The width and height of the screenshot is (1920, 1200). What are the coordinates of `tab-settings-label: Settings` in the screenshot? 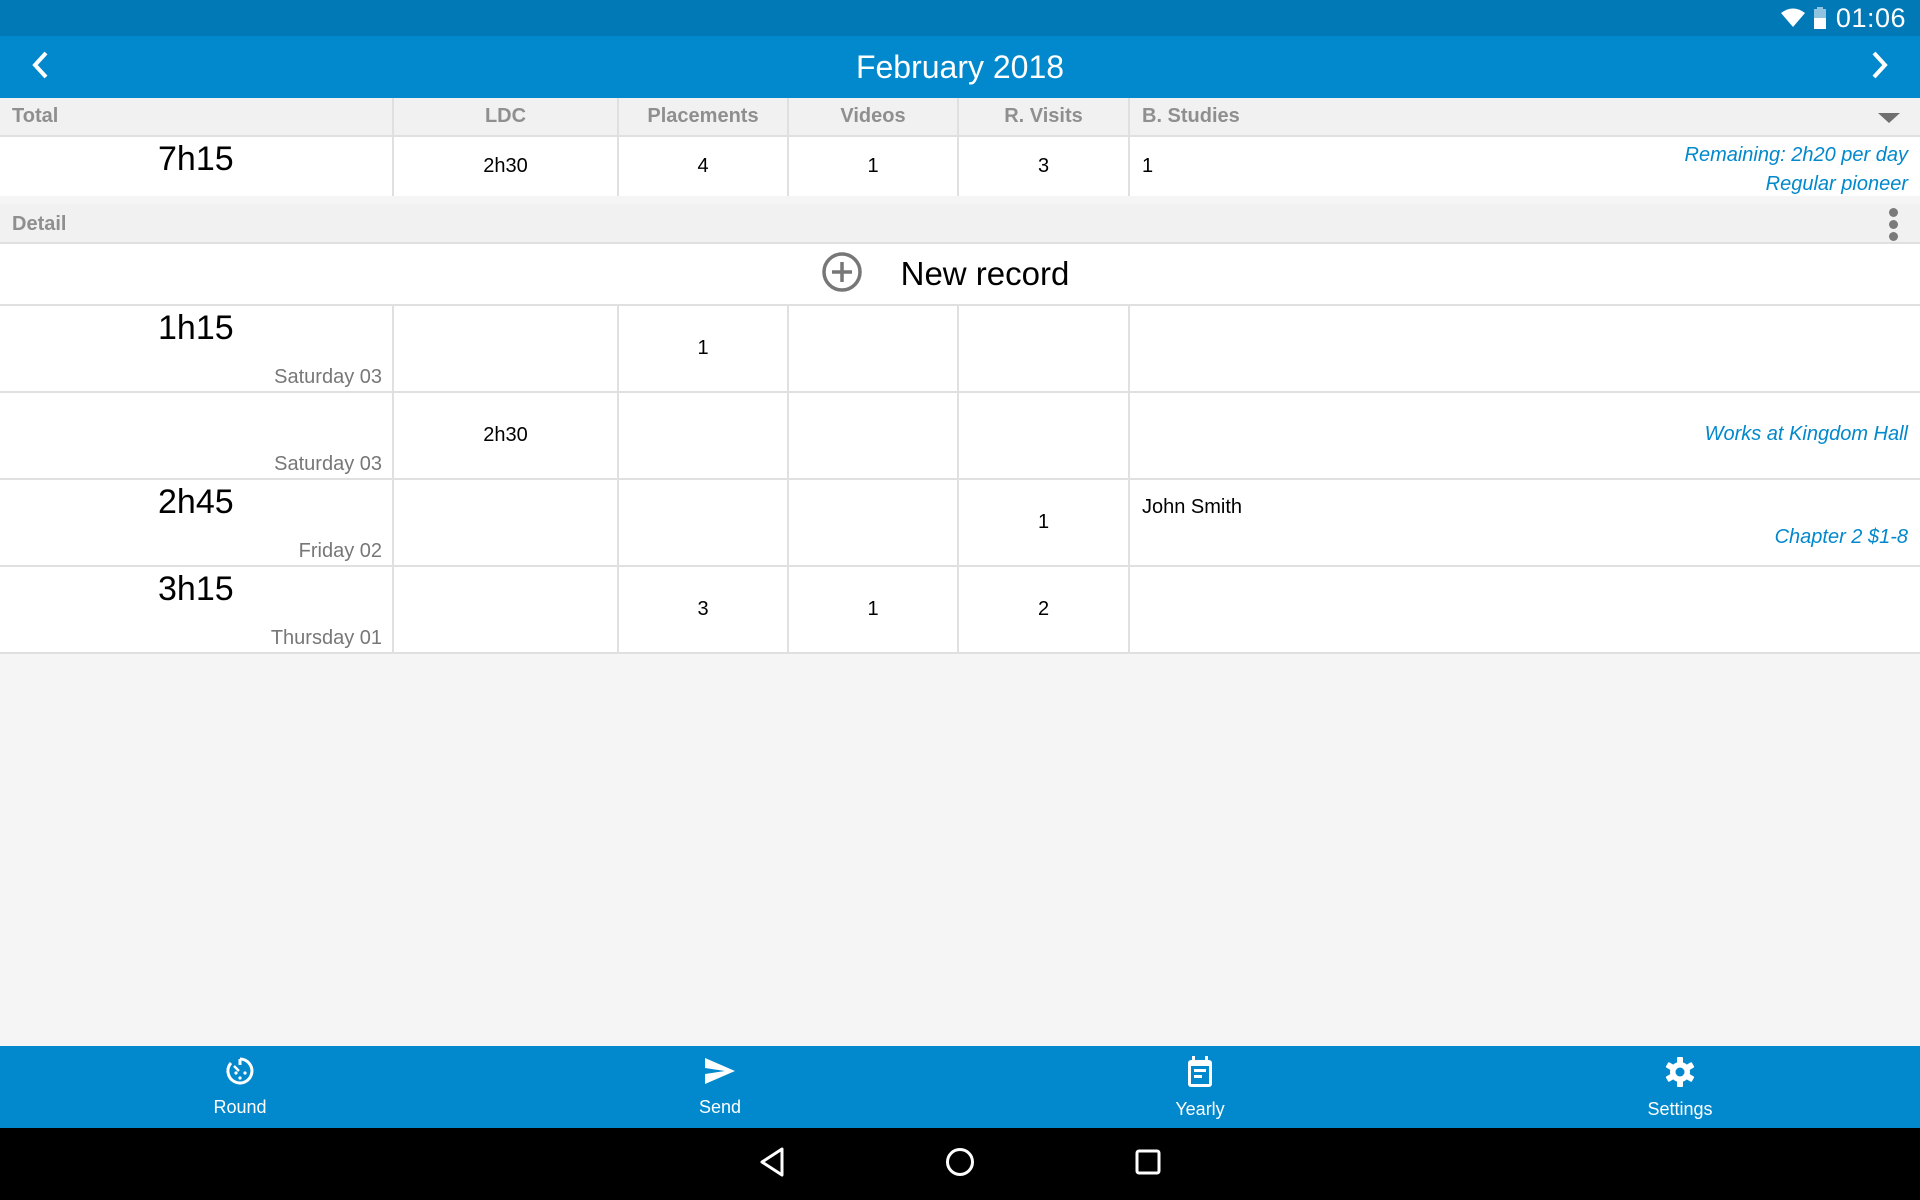 It's located at (1680, 1109).